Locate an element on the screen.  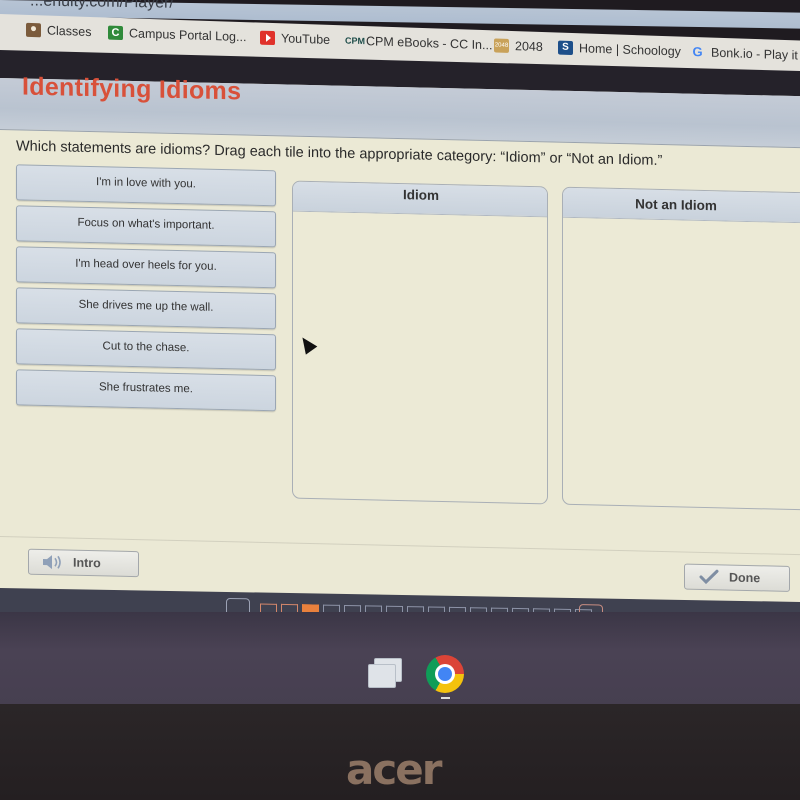
bookmark-youtube: YouTube is located at coordinates (295, 38).